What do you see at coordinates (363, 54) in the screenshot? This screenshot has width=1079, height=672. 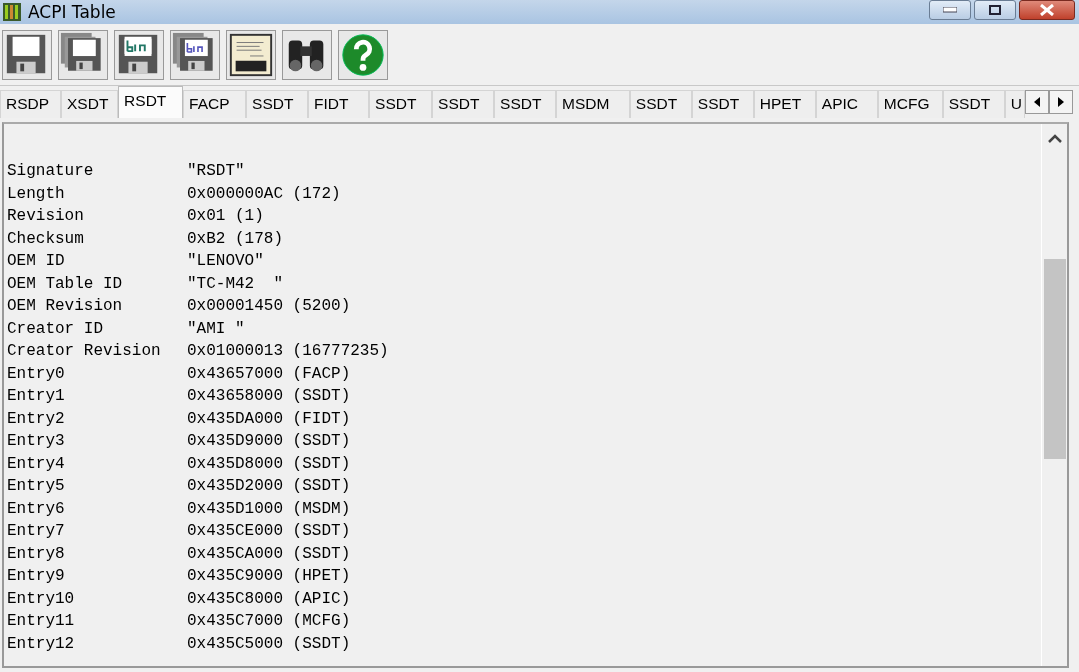 I see `help-button` at bounding box center [363, 54].